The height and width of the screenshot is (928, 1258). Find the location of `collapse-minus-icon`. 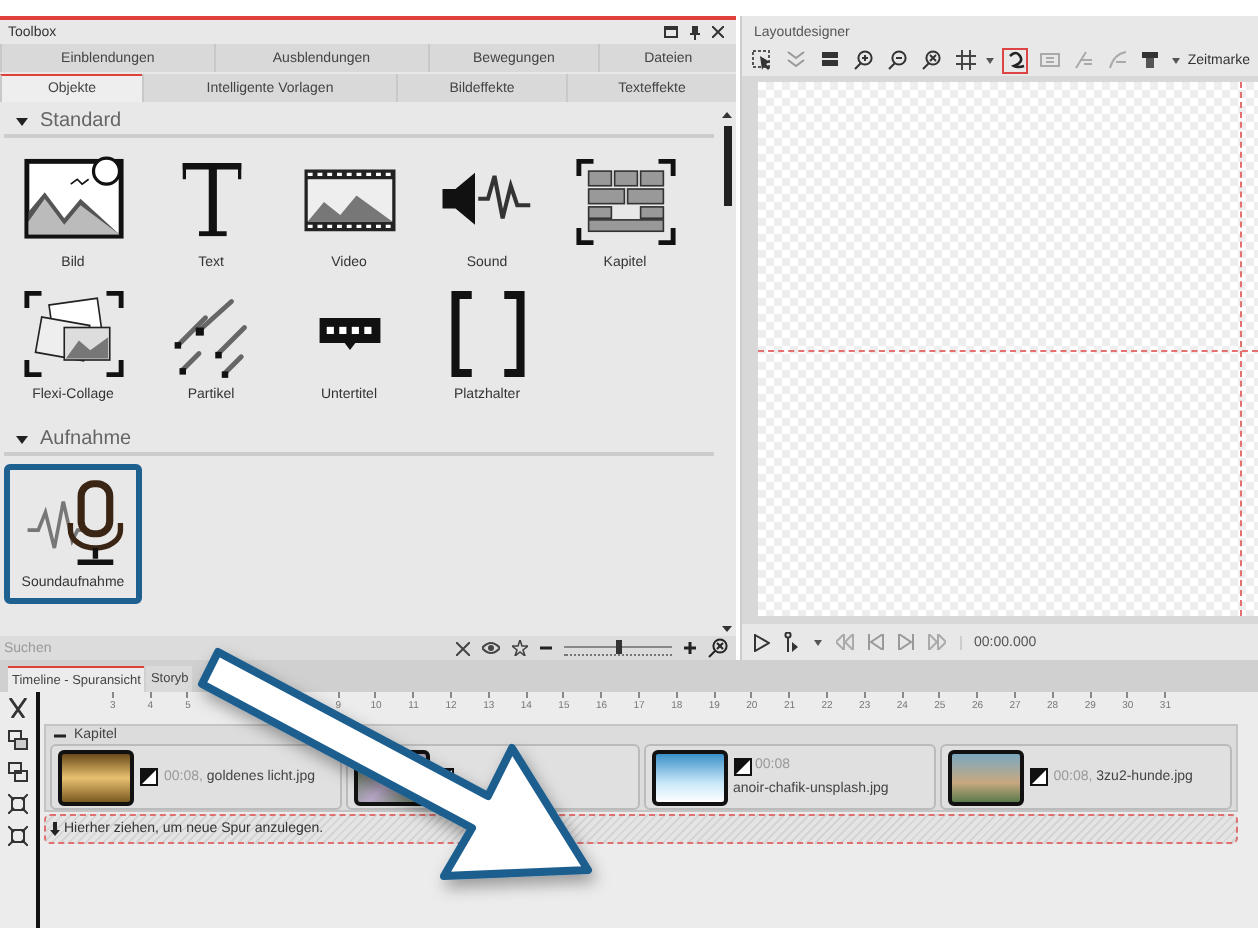

collapse-minus-icon is located at coordinates (60, 735).